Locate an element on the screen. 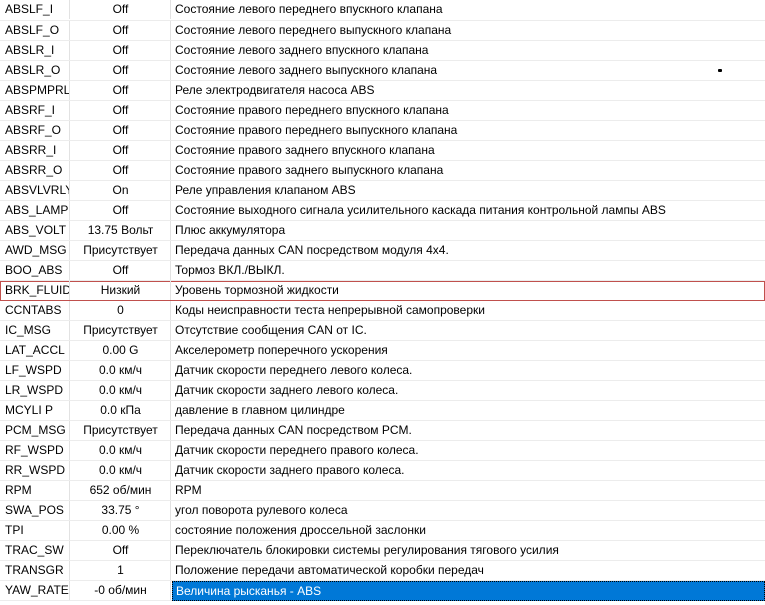  pid-name: ABSVLVRLY is located at coordinates (35, 190).